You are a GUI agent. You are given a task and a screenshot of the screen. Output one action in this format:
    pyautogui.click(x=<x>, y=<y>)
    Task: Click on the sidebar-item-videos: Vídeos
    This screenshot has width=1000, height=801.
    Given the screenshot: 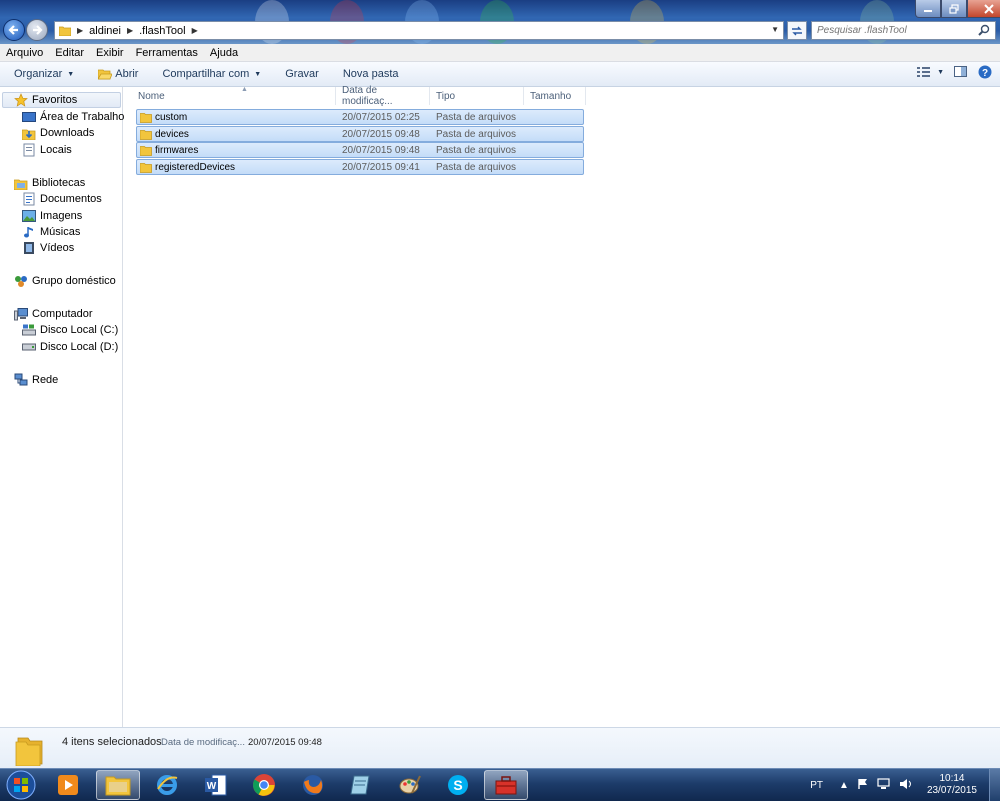 What is the action you would take?
    pyautogui.click(x=48, y=248)
    